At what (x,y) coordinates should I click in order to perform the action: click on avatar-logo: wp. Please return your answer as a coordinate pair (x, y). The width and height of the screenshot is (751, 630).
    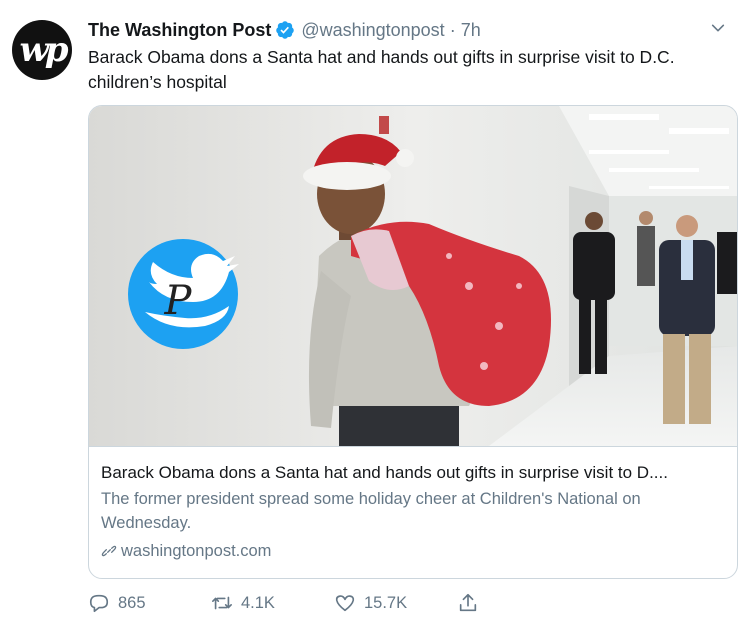
    Looking at the image, I should click on (43, 50).